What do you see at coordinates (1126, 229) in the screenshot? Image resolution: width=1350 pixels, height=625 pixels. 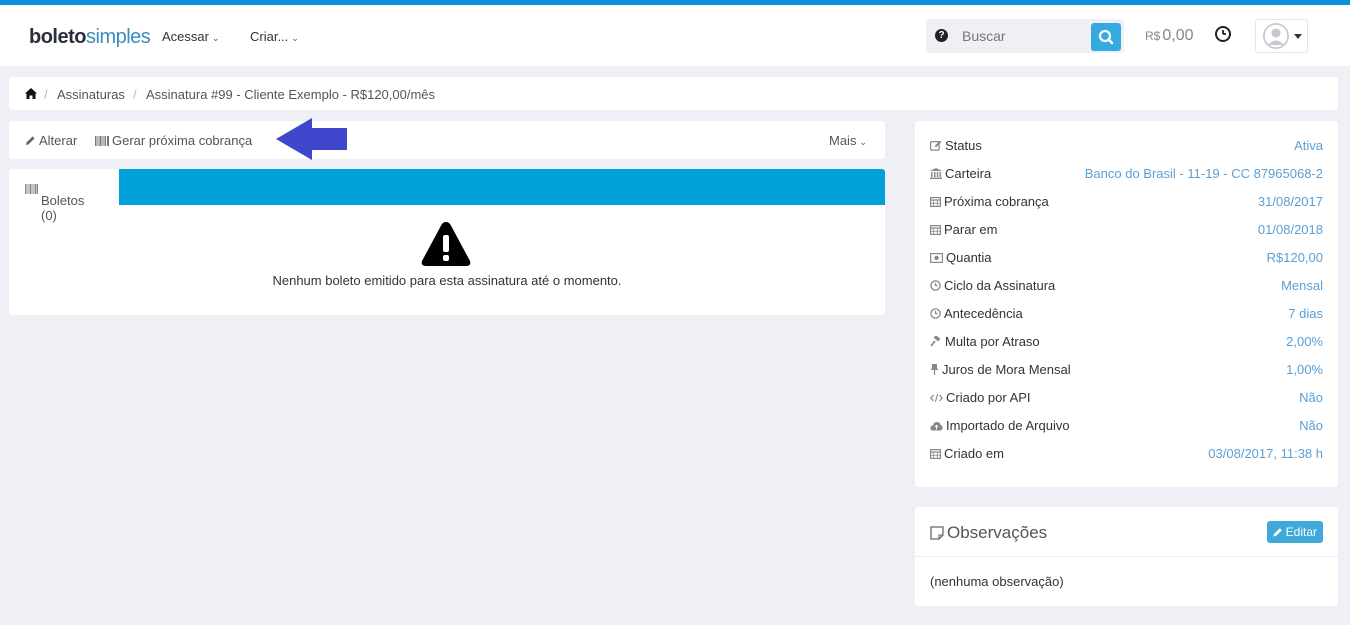 I see `detail-stop-at: Parar em 01/08/2018` at bounding box center [1126, 229].